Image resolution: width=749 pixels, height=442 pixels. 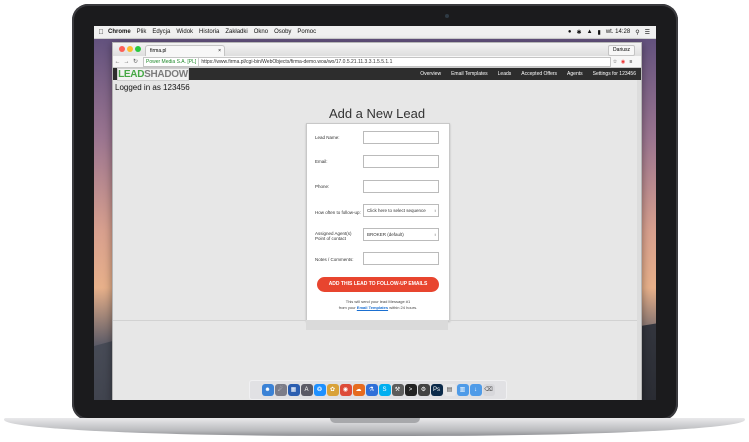 I want to click on battery-icon: ▮, so click(x=599, y=32).